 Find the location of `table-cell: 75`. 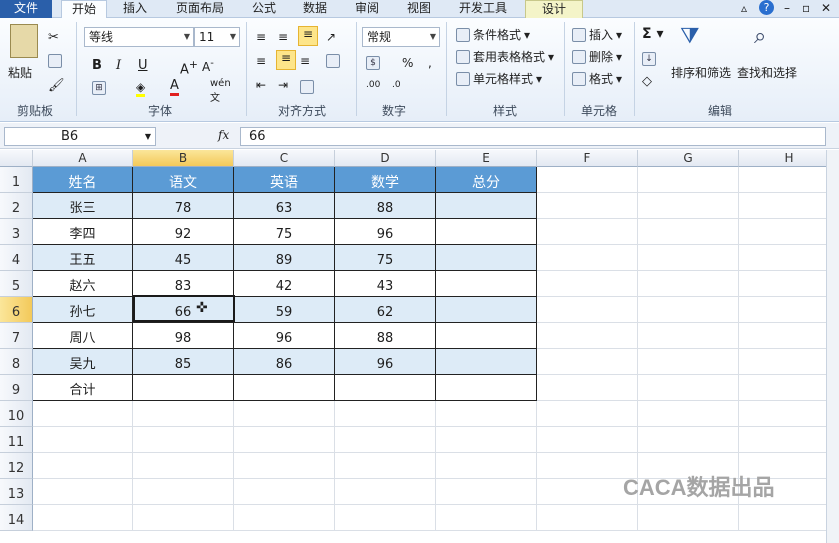

table-cell: 75 is located at coordinates (385, 258).